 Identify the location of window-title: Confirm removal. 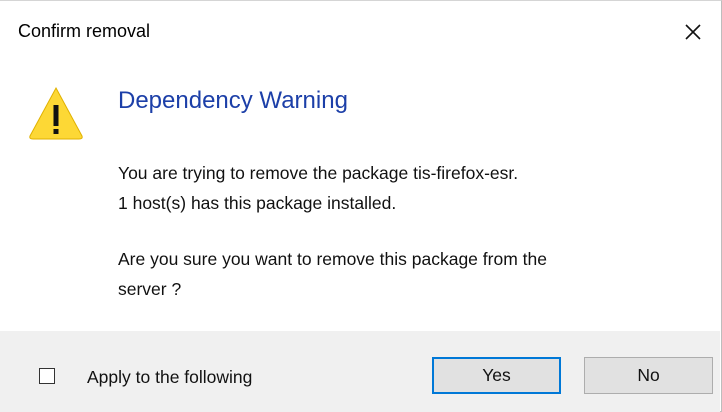
(84, 31).